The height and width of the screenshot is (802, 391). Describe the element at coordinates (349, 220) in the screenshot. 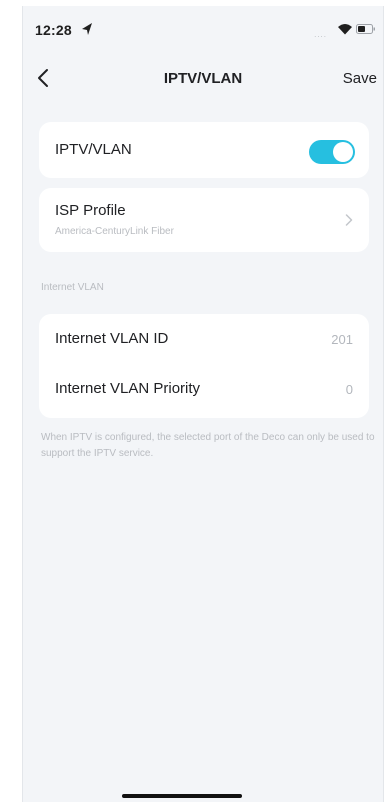

I see `chevron-right-icon` at that location.